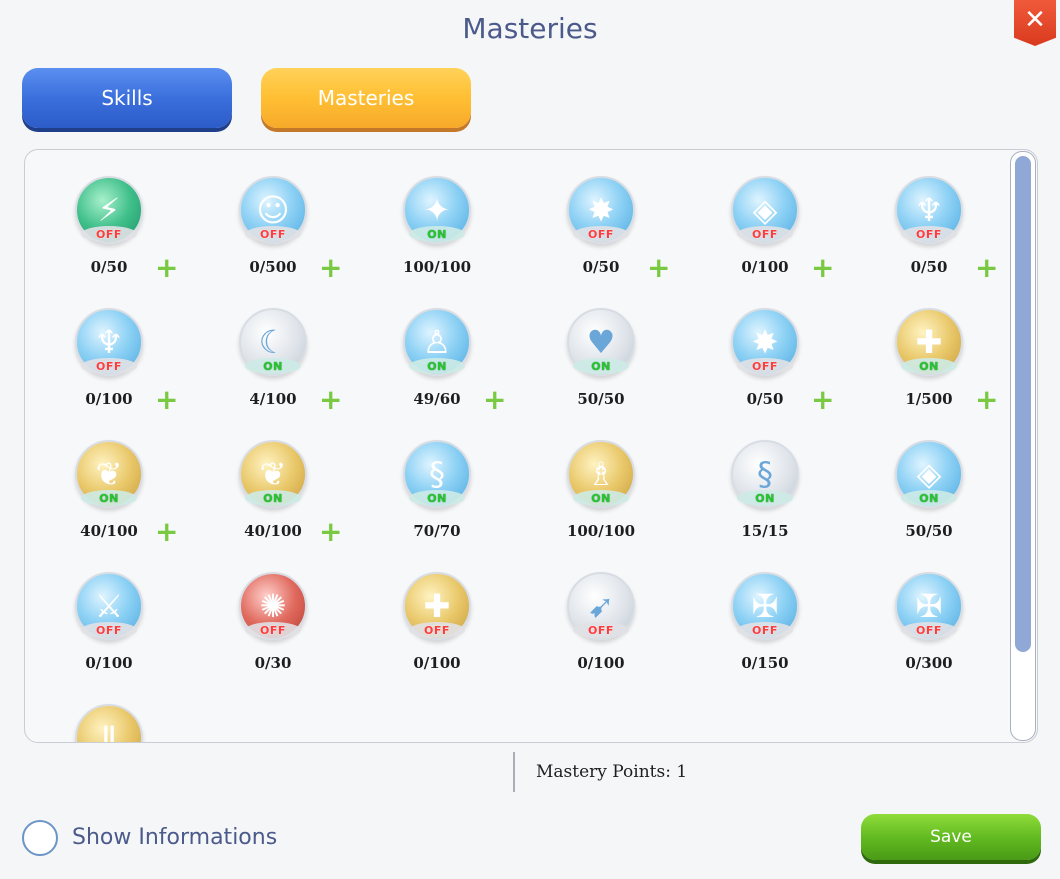 This screenshot has width=1060, height=879. Describe the element at coordinates (765, 663) in the screenshot. I see `mastery-level: 0/150` at that location.